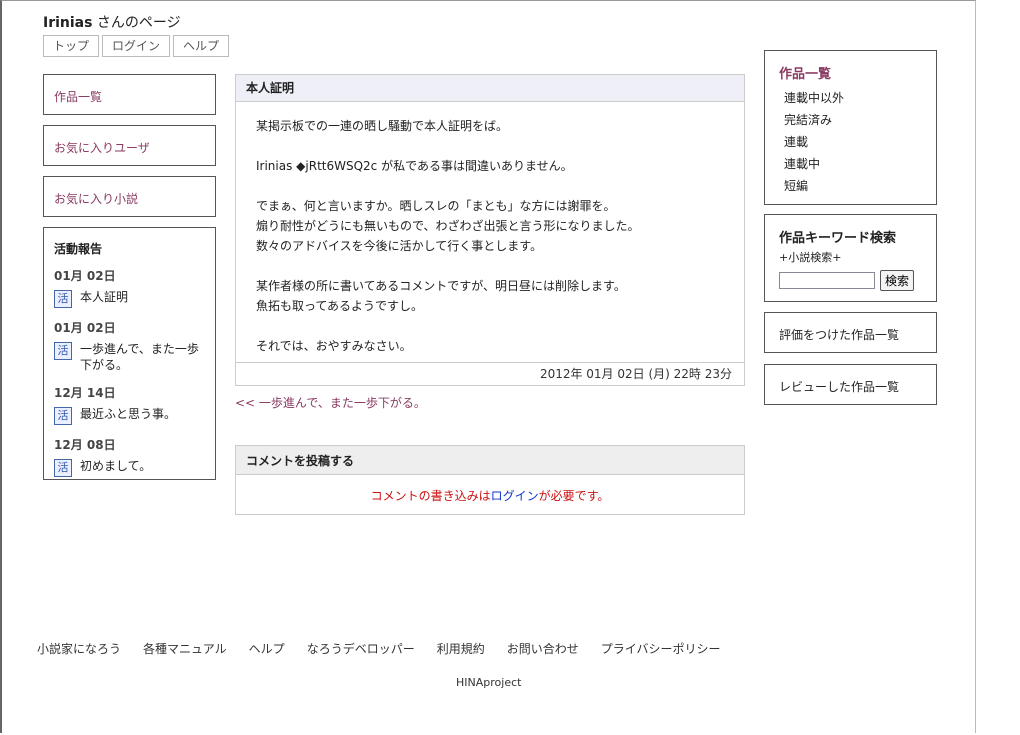 This screenshot has width=1020, height=735. What do you see at coordinates (574, 496) in the screenshot?
I see `comment-msg-post: が必要です。` at bounding box center [574, 496].